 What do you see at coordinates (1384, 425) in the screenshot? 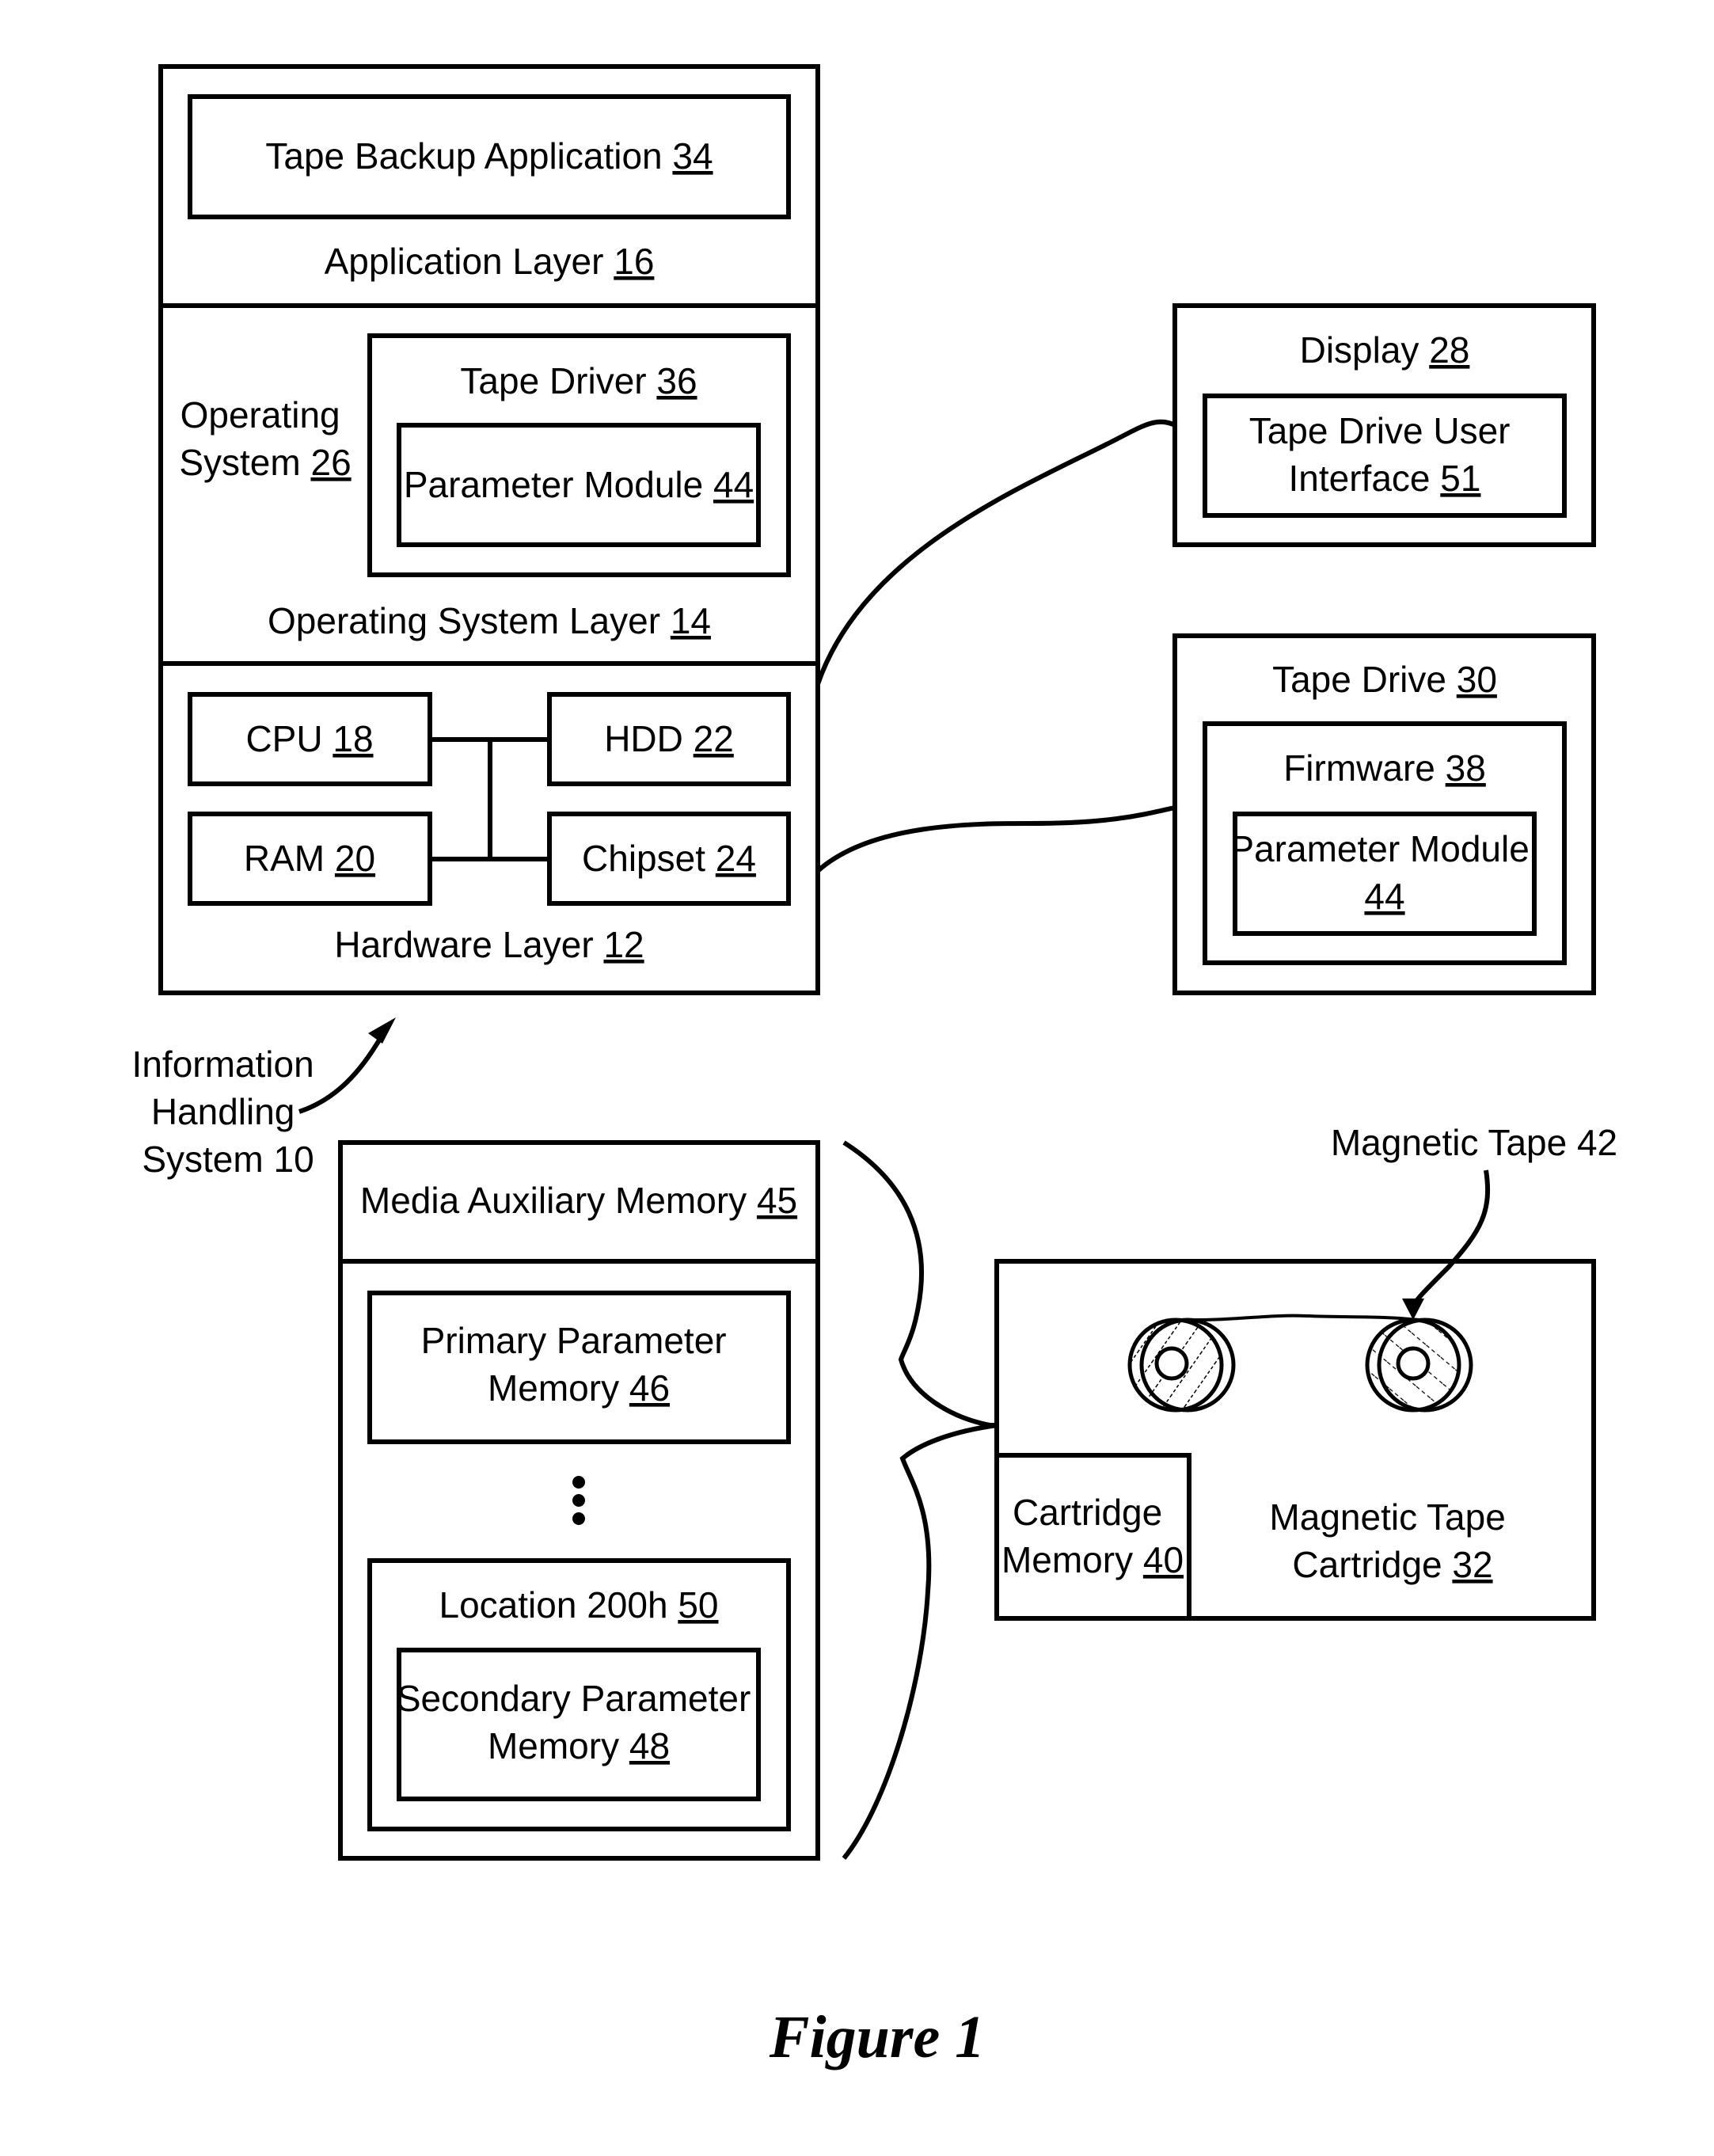
I see `display: Display 28 Tape Drive User Interface 51` at bounding box center [1384, 425].